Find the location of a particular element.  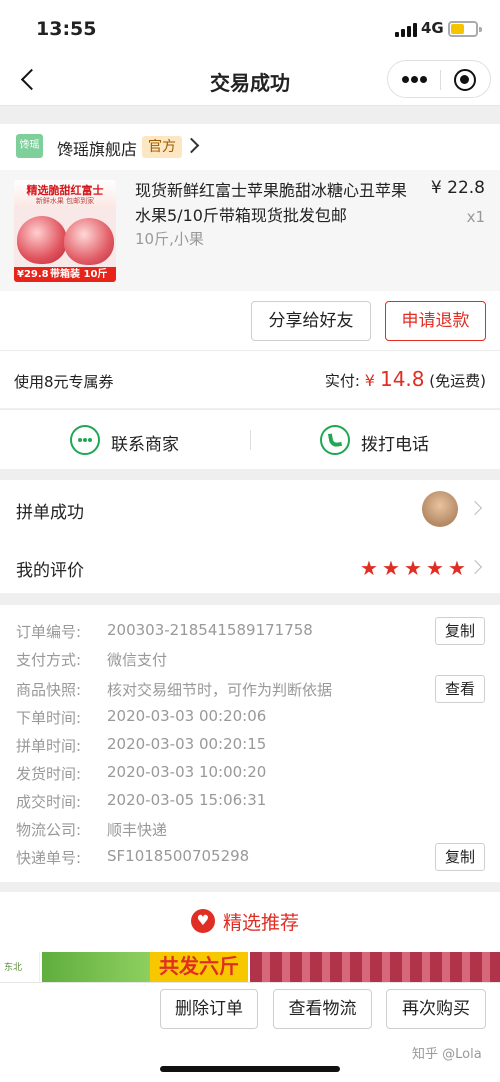

home-indicator is located at coordinates (250, 1069).